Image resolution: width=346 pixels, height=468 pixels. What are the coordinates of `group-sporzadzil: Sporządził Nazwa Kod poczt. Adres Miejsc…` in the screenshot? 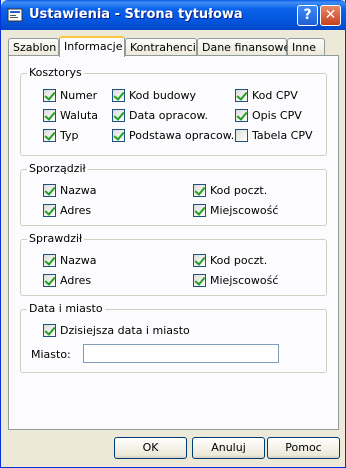 It's located at (173, 194).